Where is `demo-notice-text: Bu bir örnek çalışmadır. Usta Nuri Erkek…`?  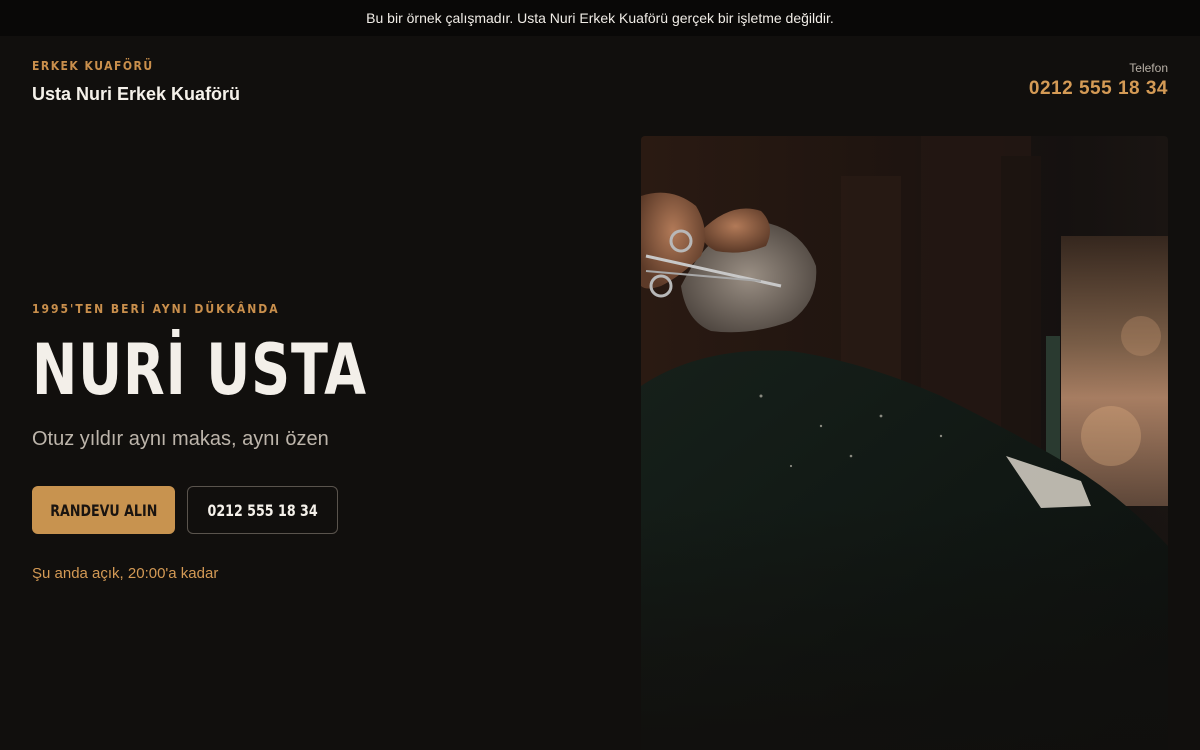 demo-notice-text: Bu bir örnek çalışmadır. Usta Nuri Erkek… is located at coordinates (600, 18).